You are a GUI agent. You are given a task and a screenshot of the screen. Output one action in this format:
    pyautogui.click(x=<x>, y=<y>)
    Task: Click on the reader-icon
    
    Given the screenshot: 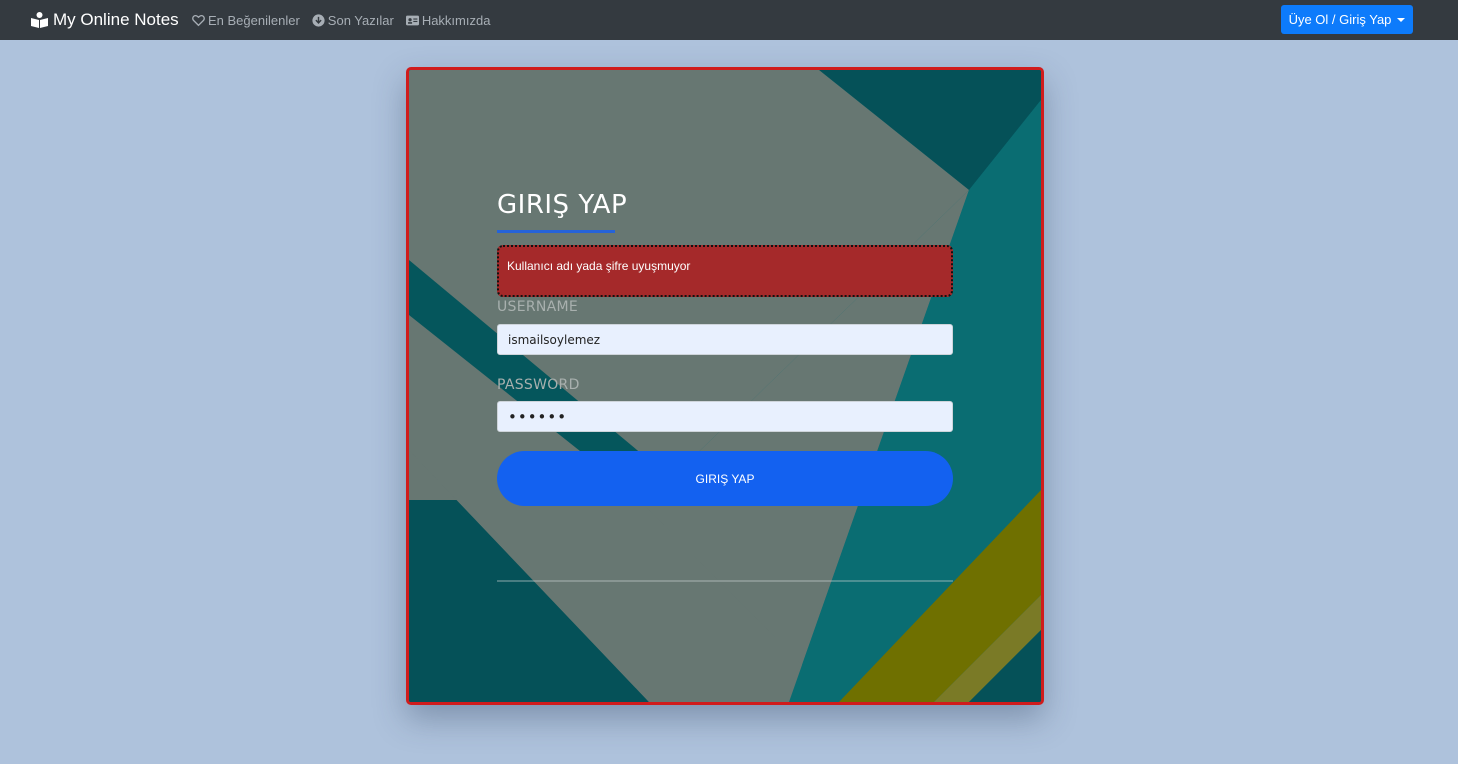 What is the action you would take?
    pyautogui.click(x=39, y=20)
    